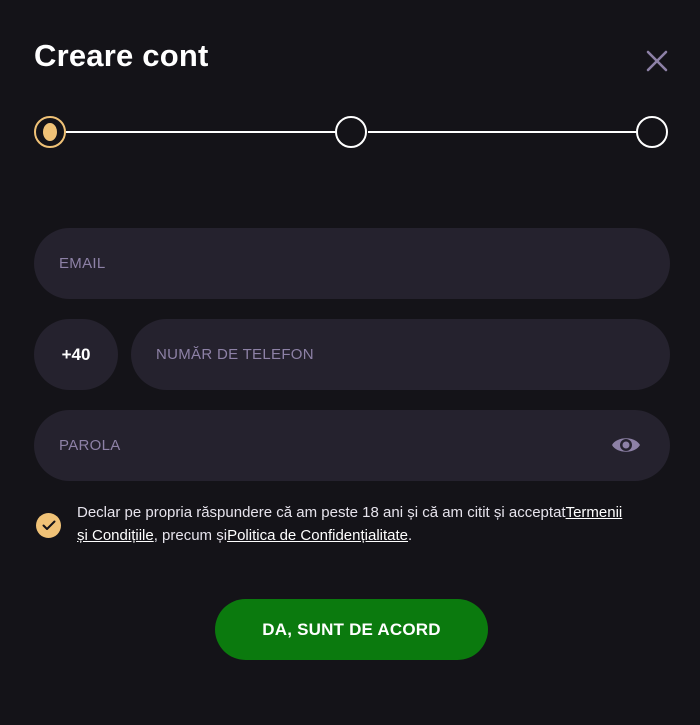  I want to click on phone-input, so click(413, 354).